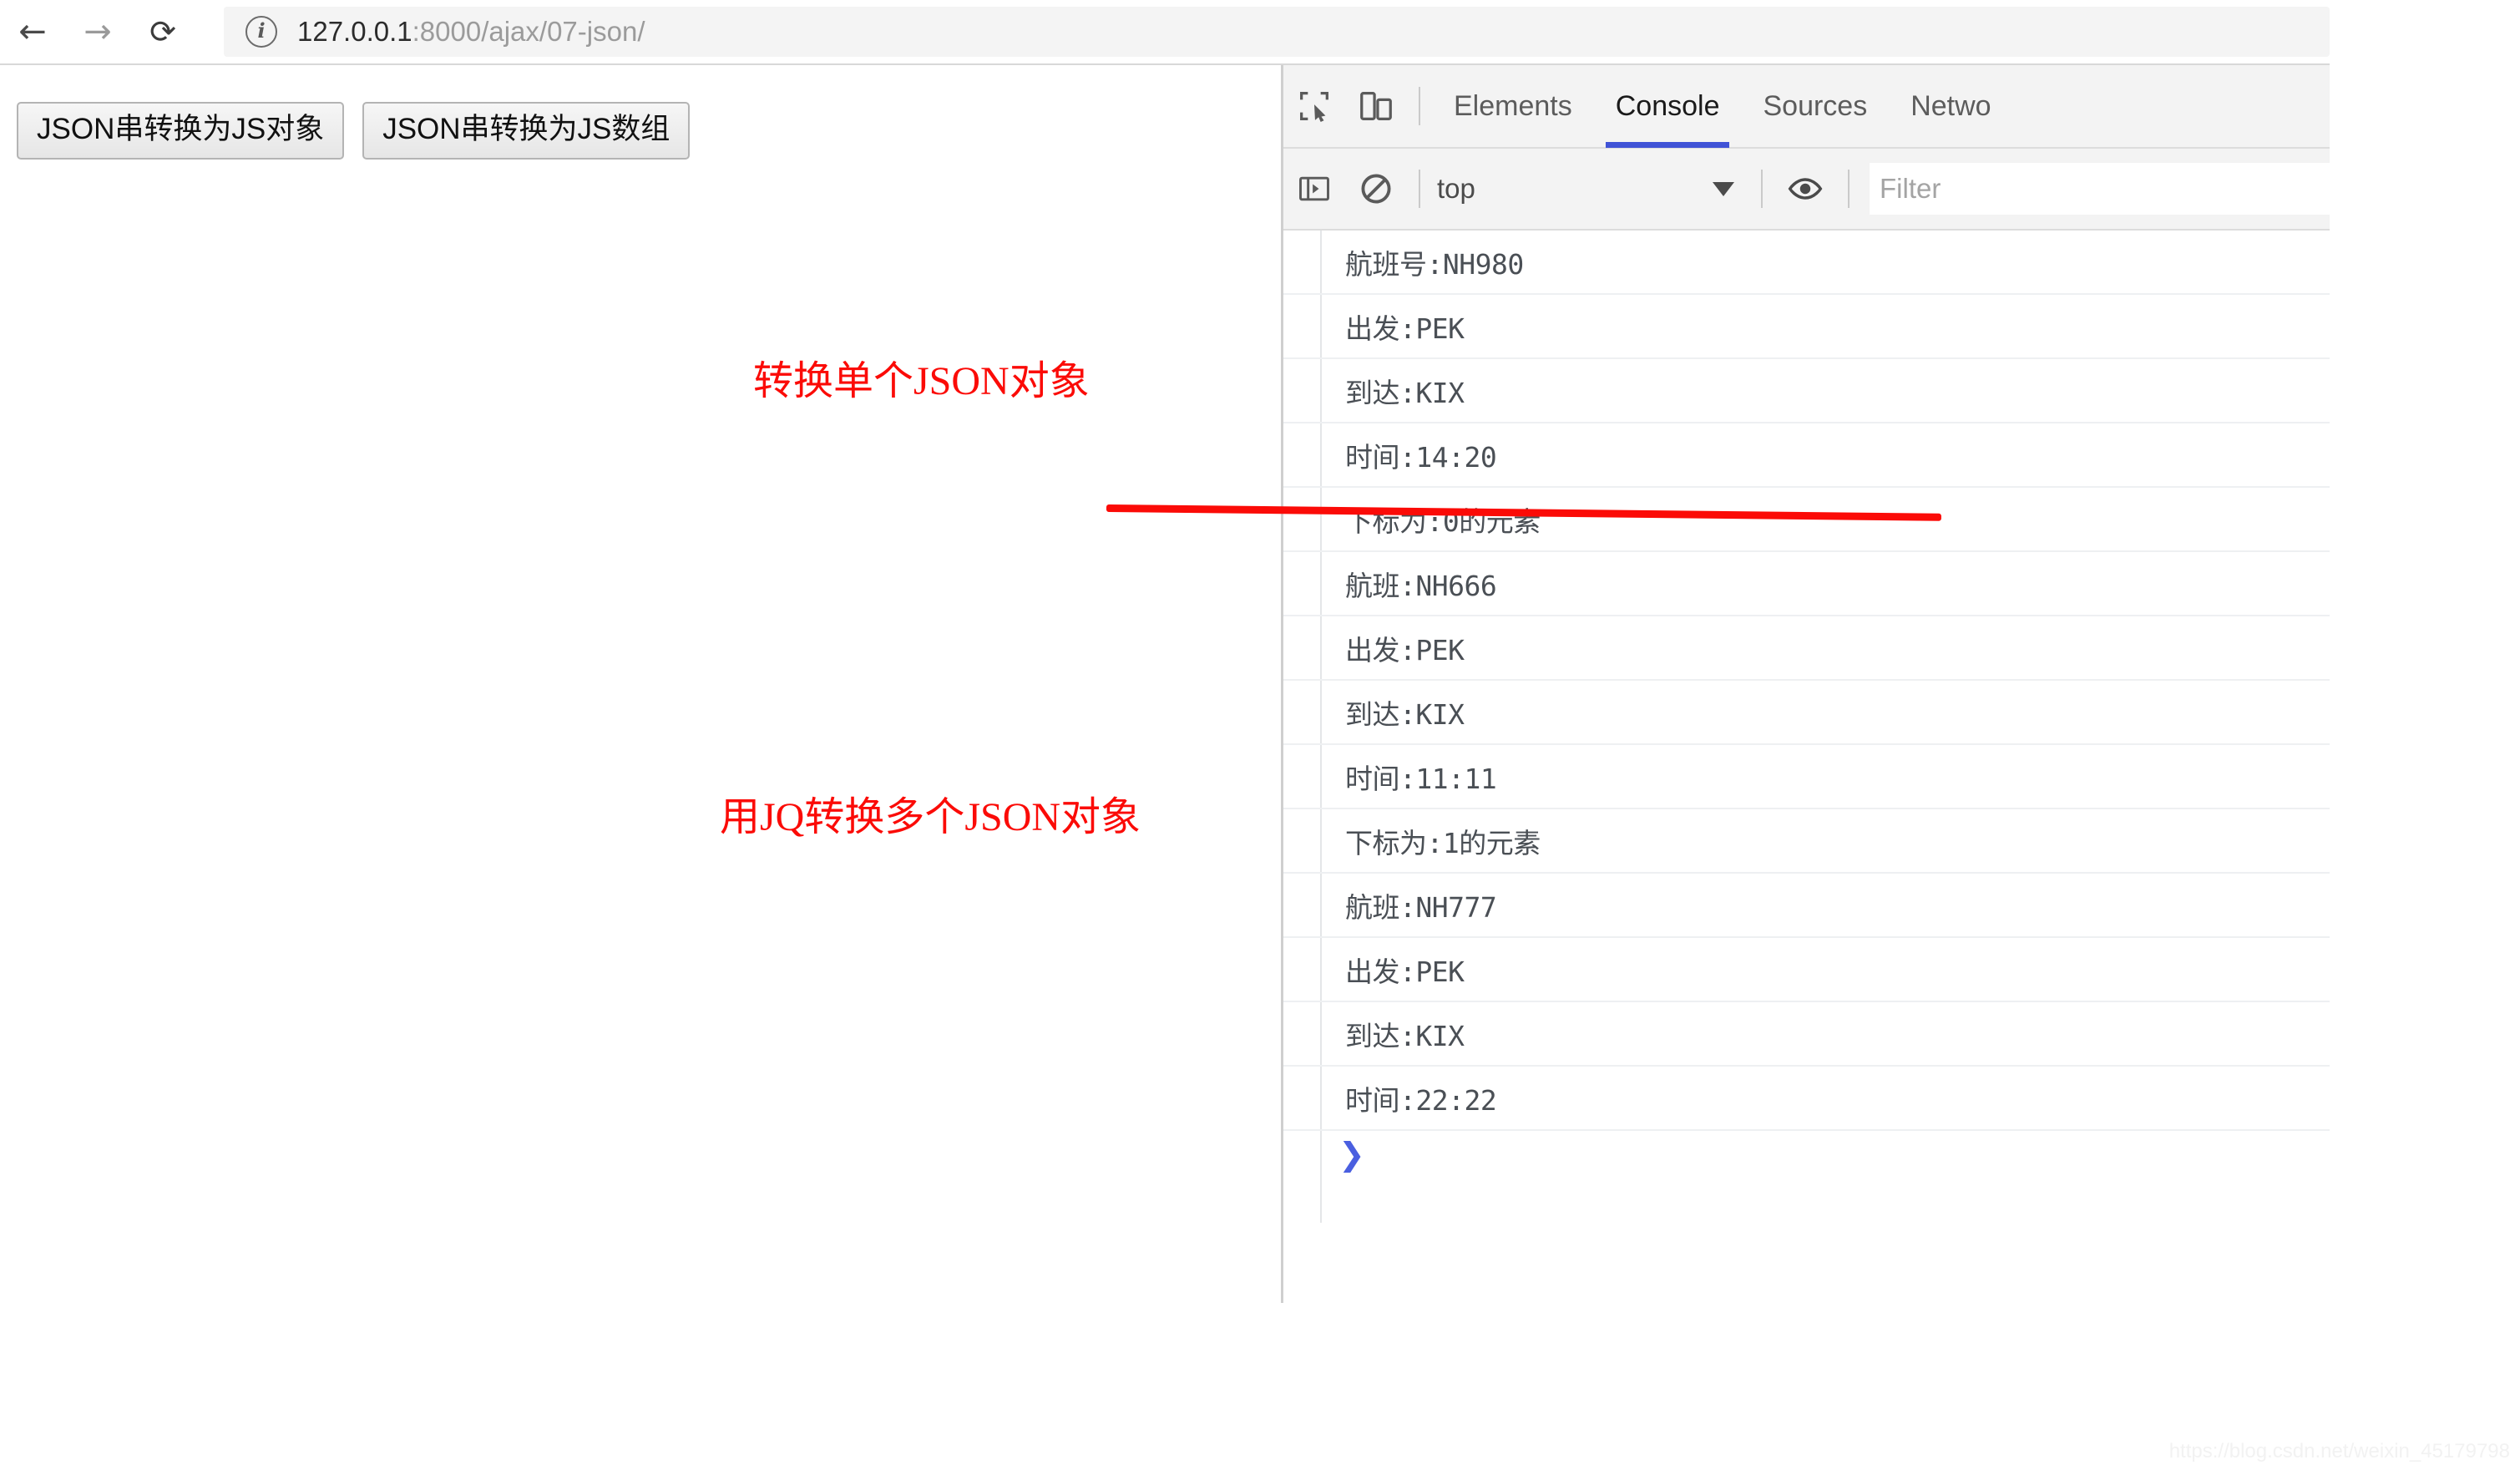 The height and width of the screenshot is (1475, 2520). I want to click on forward-arrow-icon: →, so click(97, 32).